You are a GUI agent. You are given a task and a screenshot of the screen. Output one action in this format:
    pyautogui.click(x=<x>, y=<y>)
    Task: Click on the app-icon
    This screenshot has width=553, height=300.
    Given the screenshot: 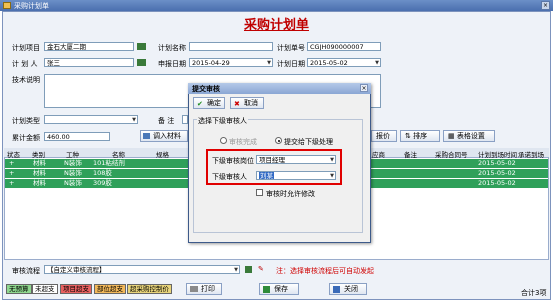 What is the action you would take?
    pyautogui.click(x=7, y=5)
    